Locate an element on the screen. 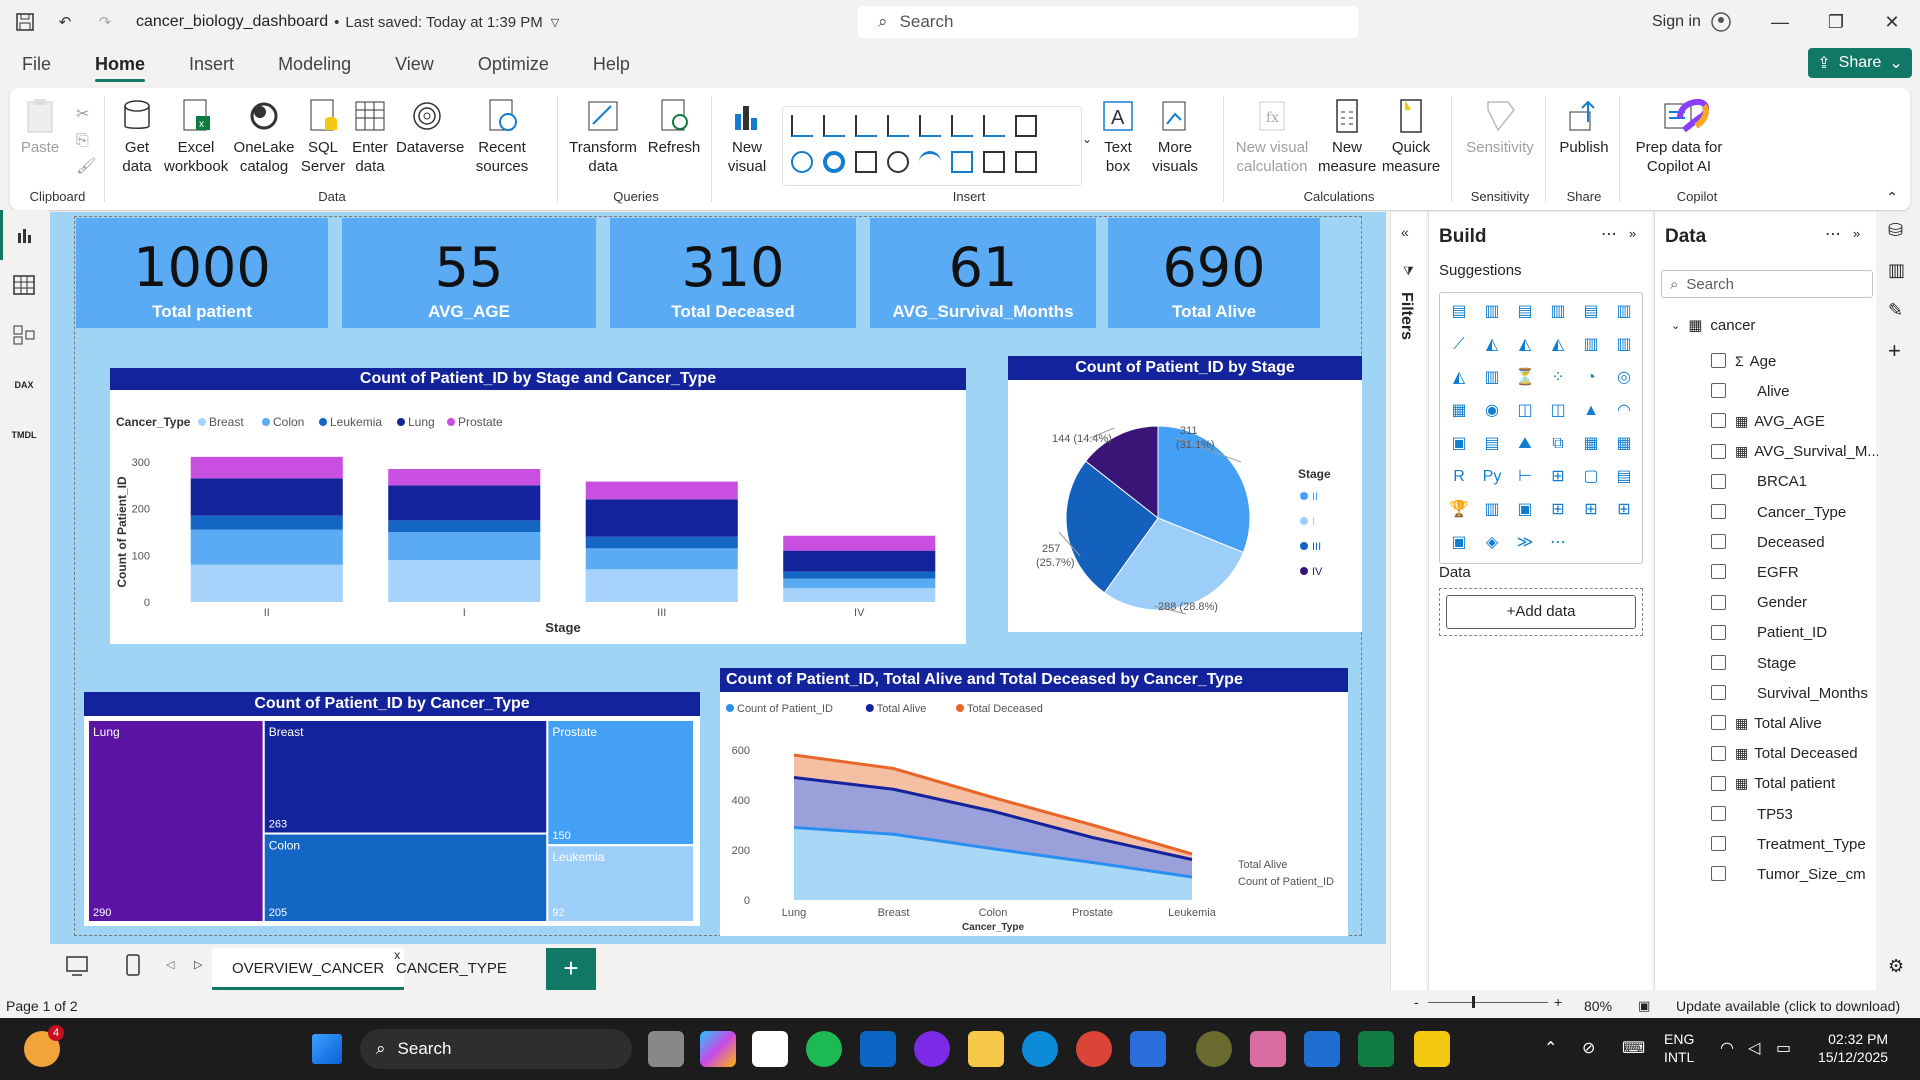 The height and width of the screenshot is (1080, 1920). windows-start-icon is located at coordinates (327, 1049).